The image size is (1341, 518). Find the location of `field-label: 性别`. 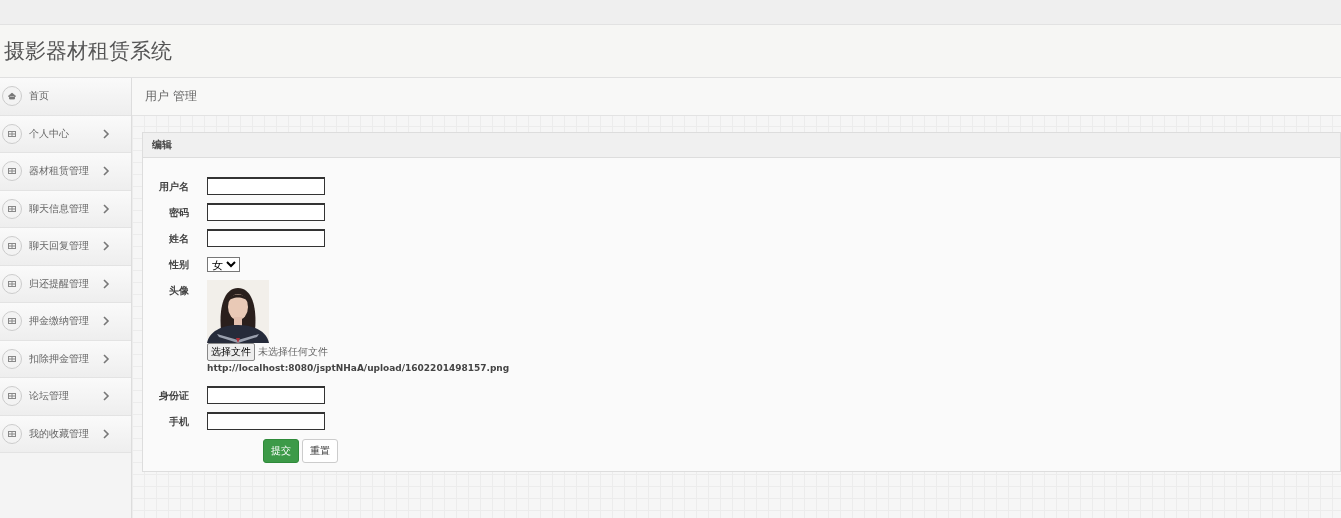

field-label: 性别 is located at coordinates (178, 265).